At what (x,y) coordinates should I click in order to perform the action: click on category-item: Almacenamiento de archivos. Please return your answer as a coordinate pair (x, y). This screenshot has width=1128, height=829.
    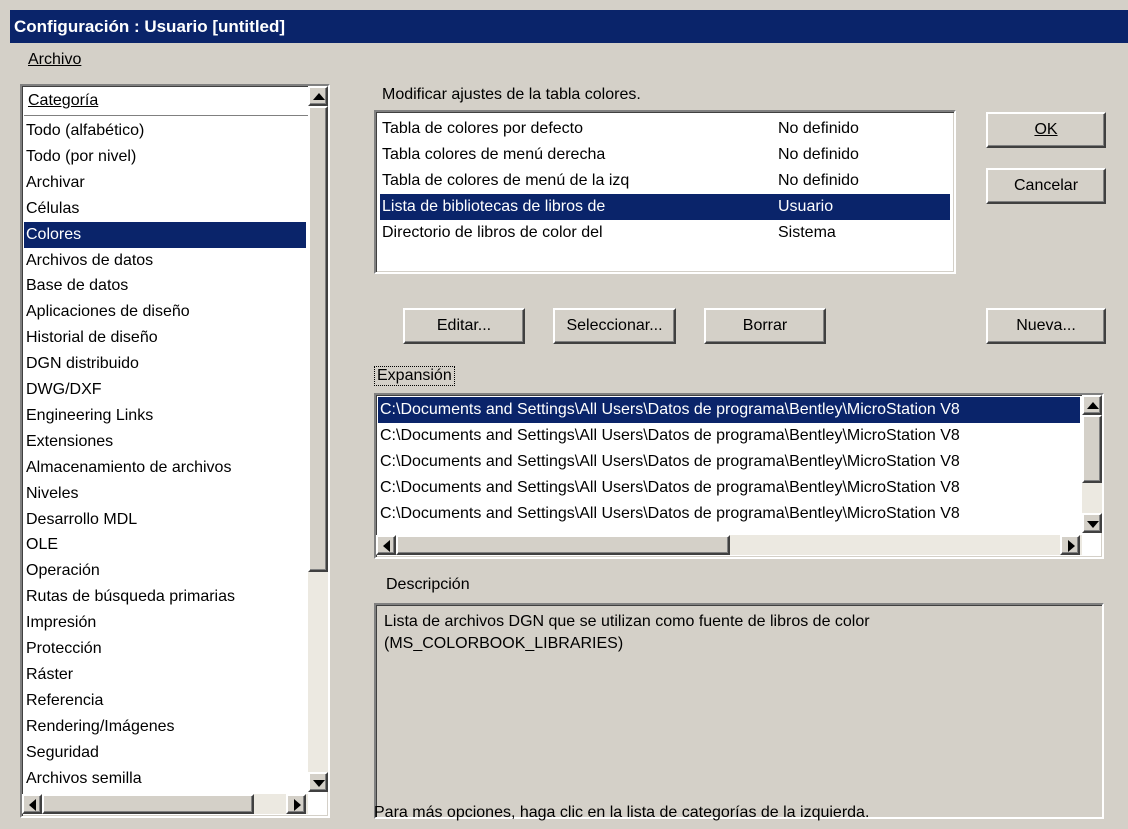
    Looking at the image, I should click on (165, 468).